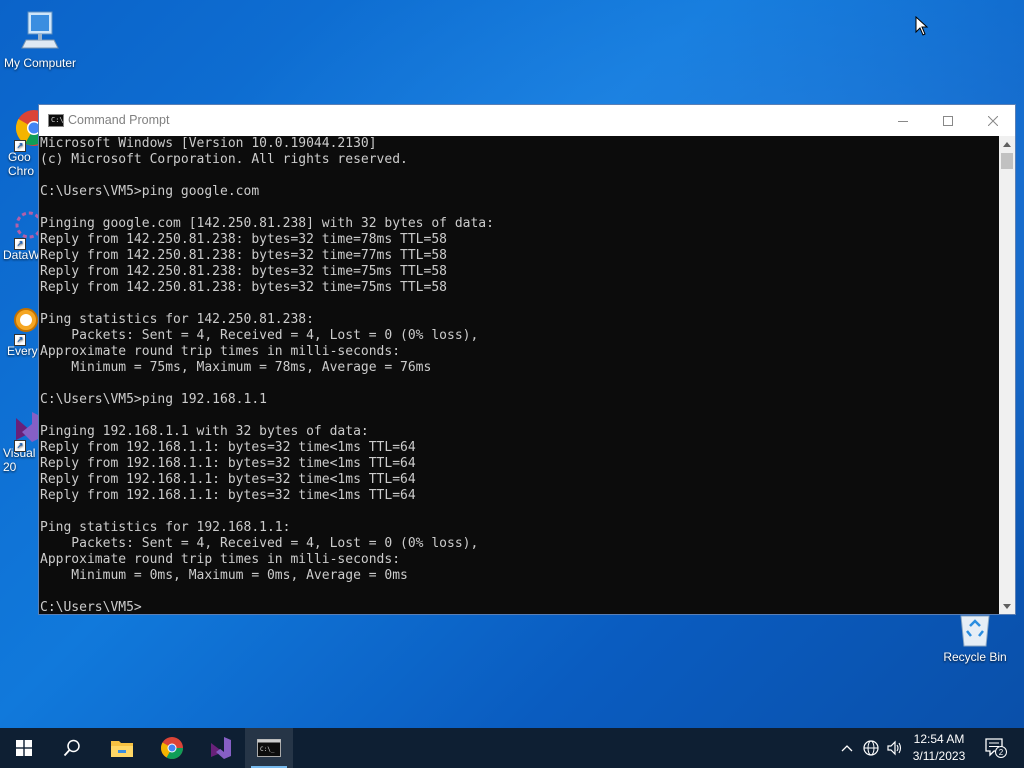 The width and height of the screenshot is (1024, 768). Describe the element at coordinates (975, 657) in the screenshot. I see `desktop-icon-label: Recycle Bin` at that location.